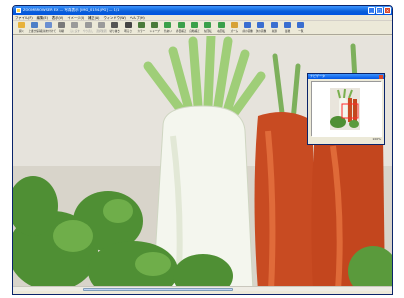  I want to click on navigator-footer: 100%, so click(346, 139).